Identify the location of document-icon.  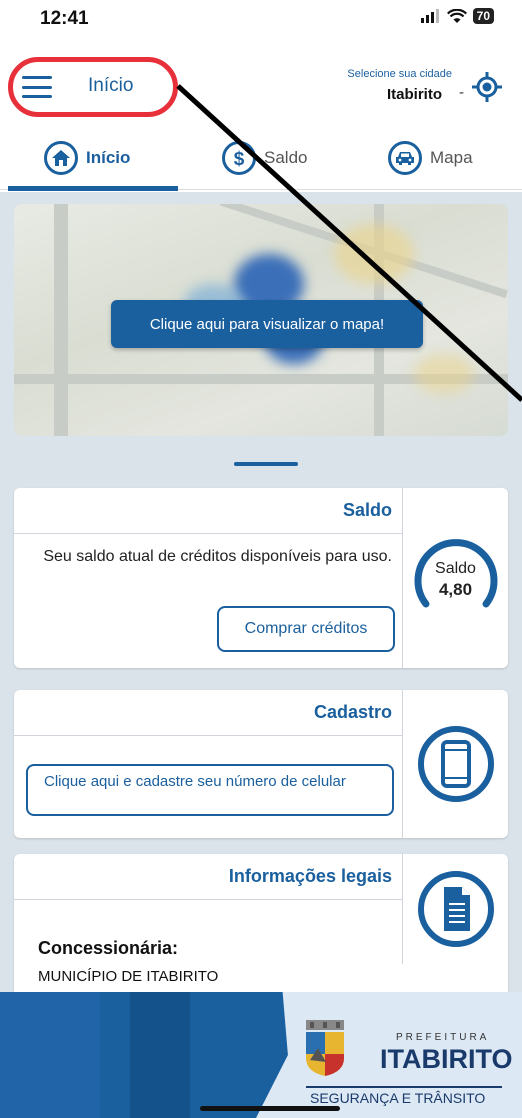
(455, 909).